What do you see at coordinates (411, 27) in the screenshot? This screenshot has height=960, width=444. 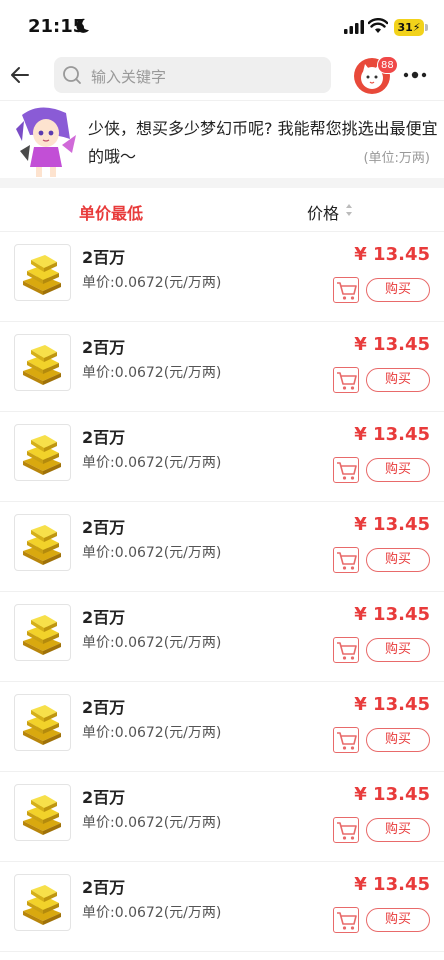 I see `battery-indicator: 31⚡` at bounding box center [411, 27].